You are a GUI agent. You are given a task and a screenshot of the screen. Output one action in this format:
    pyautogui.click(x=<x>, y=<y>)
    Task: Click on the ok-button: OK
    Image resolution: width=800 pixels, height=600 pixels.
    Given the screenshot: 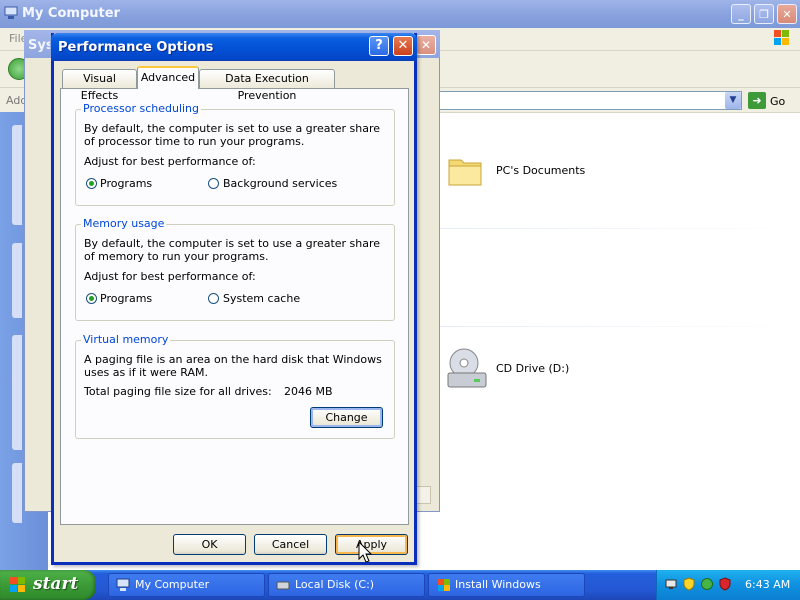 What is the action you would take?
    pyautogui.click(x=209, y=544)
    